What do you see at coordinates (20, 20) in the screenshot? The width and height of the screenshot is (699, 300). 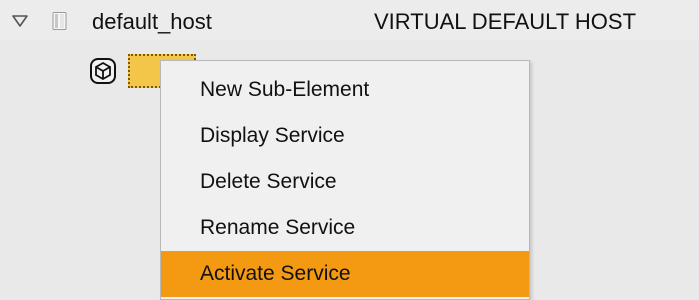 I see `triangle-down-icon` at bounding box center [20, 20].